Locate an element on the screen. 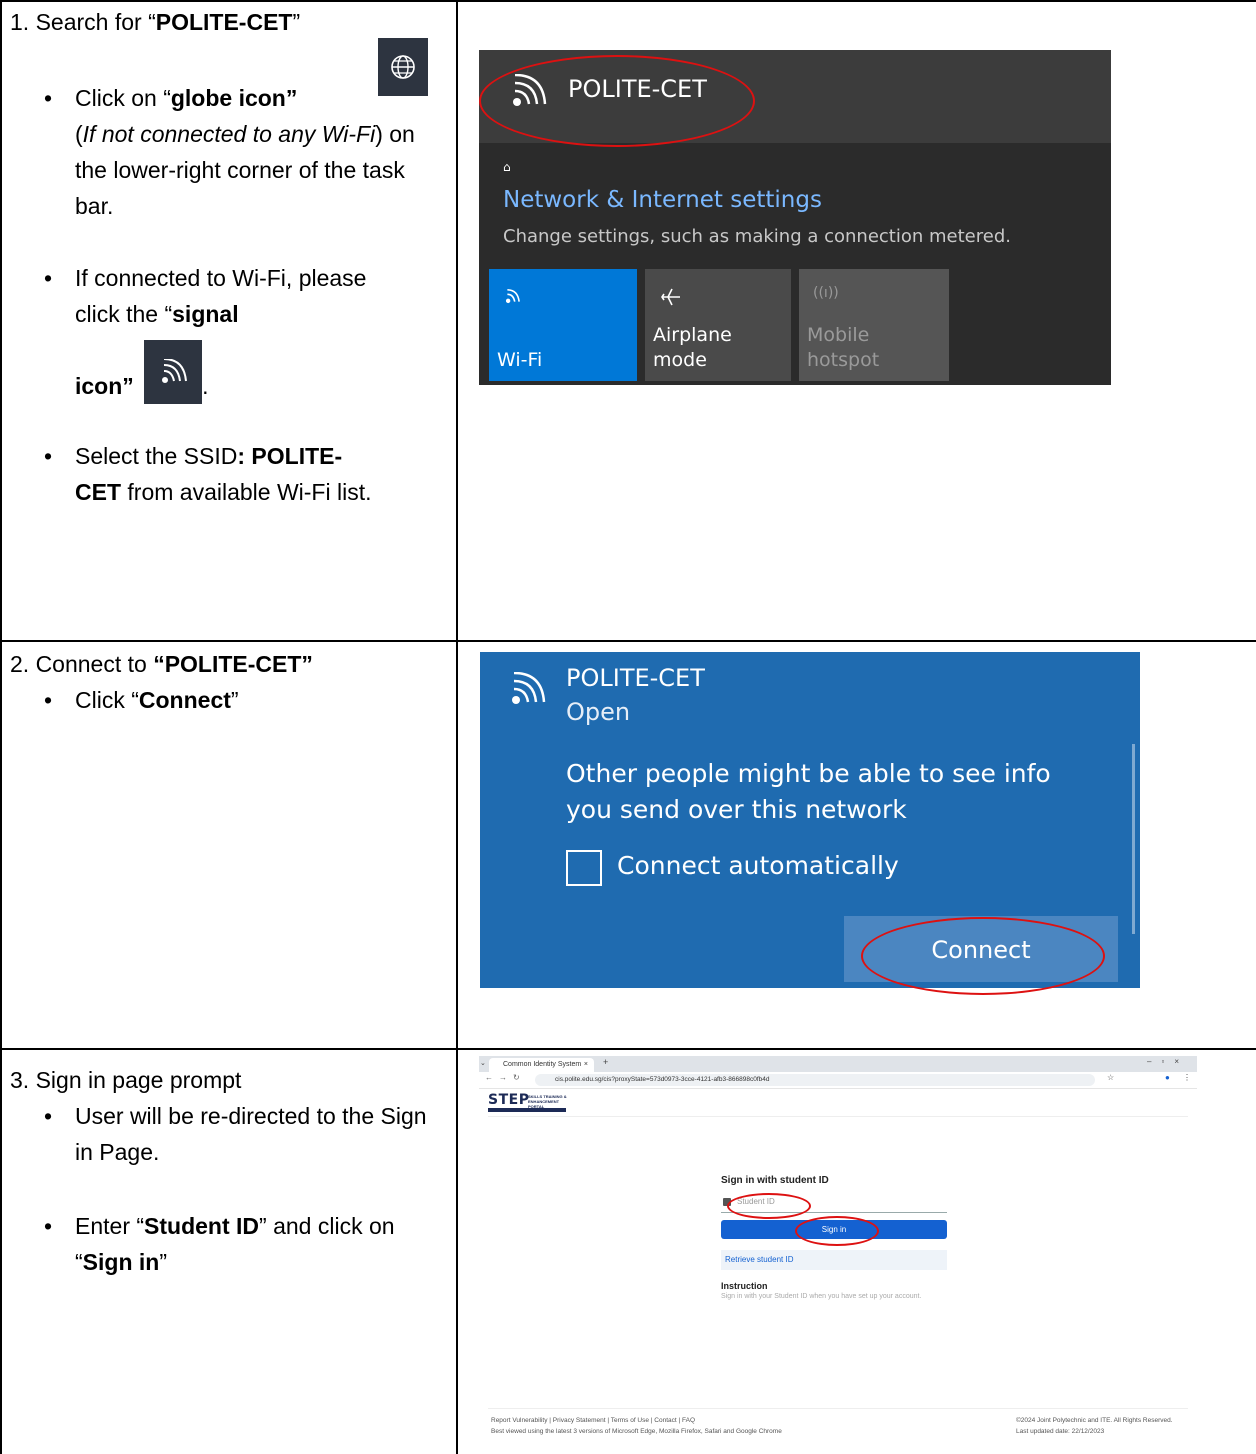 The width and height of the screenshot is (1256, 1454). step3-heading: 3. Sign in page prompt is located at coordinates (126, 1080).